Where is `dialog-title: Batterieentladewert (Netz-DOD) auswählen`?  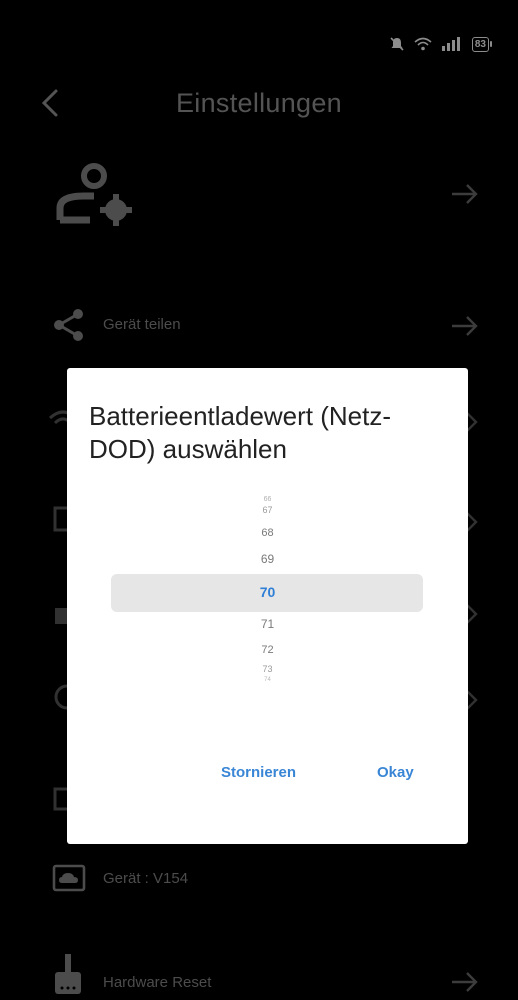
dialog-title: Batterieentladewert (Netz-DOD) auswählen is located at coordinates (240, 432).